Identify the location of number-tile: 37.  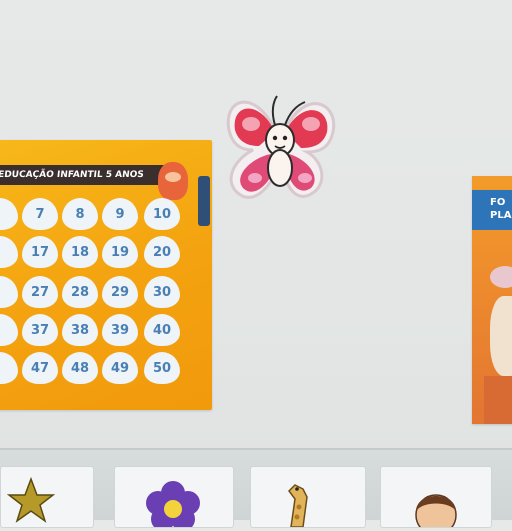
(40, 330).